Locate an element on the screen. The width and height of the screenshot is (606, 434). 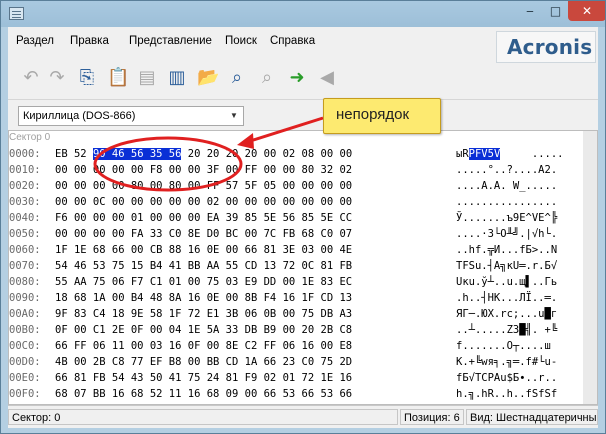
paste-button: 📋 is located at coordinates (117, 79).